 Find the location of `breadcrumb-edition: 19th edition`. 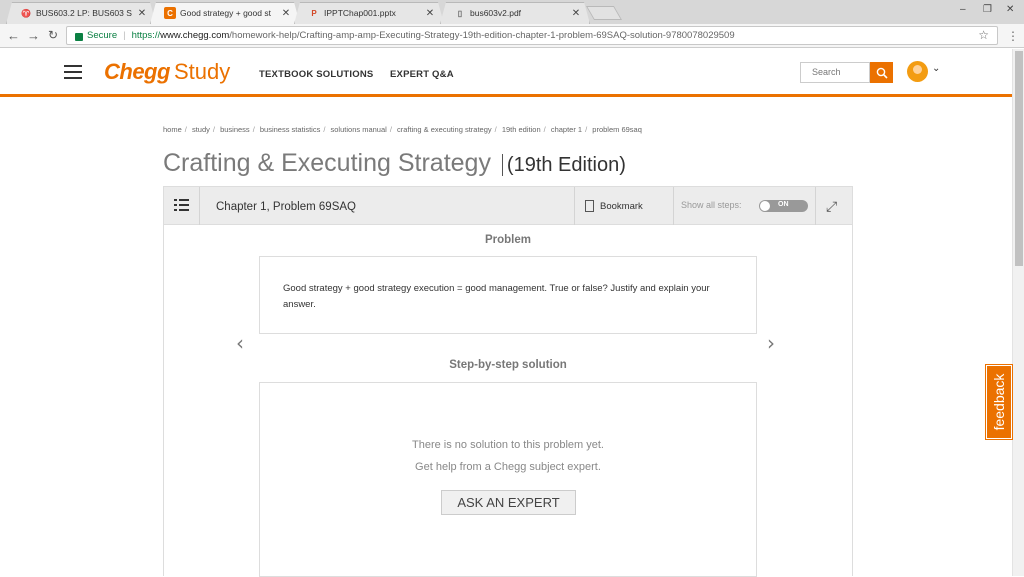

breadcrumb-edition: 19th edition is located at coordinates (521, 129).